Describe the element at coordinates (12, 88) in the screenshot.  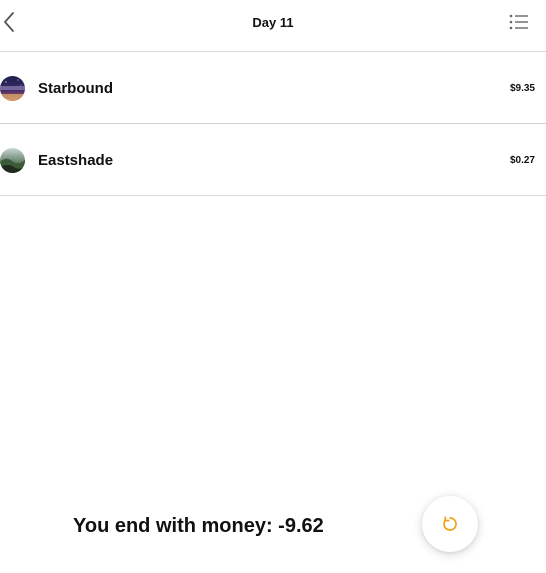
I see `starbound-thumbnail-icon` at that location.